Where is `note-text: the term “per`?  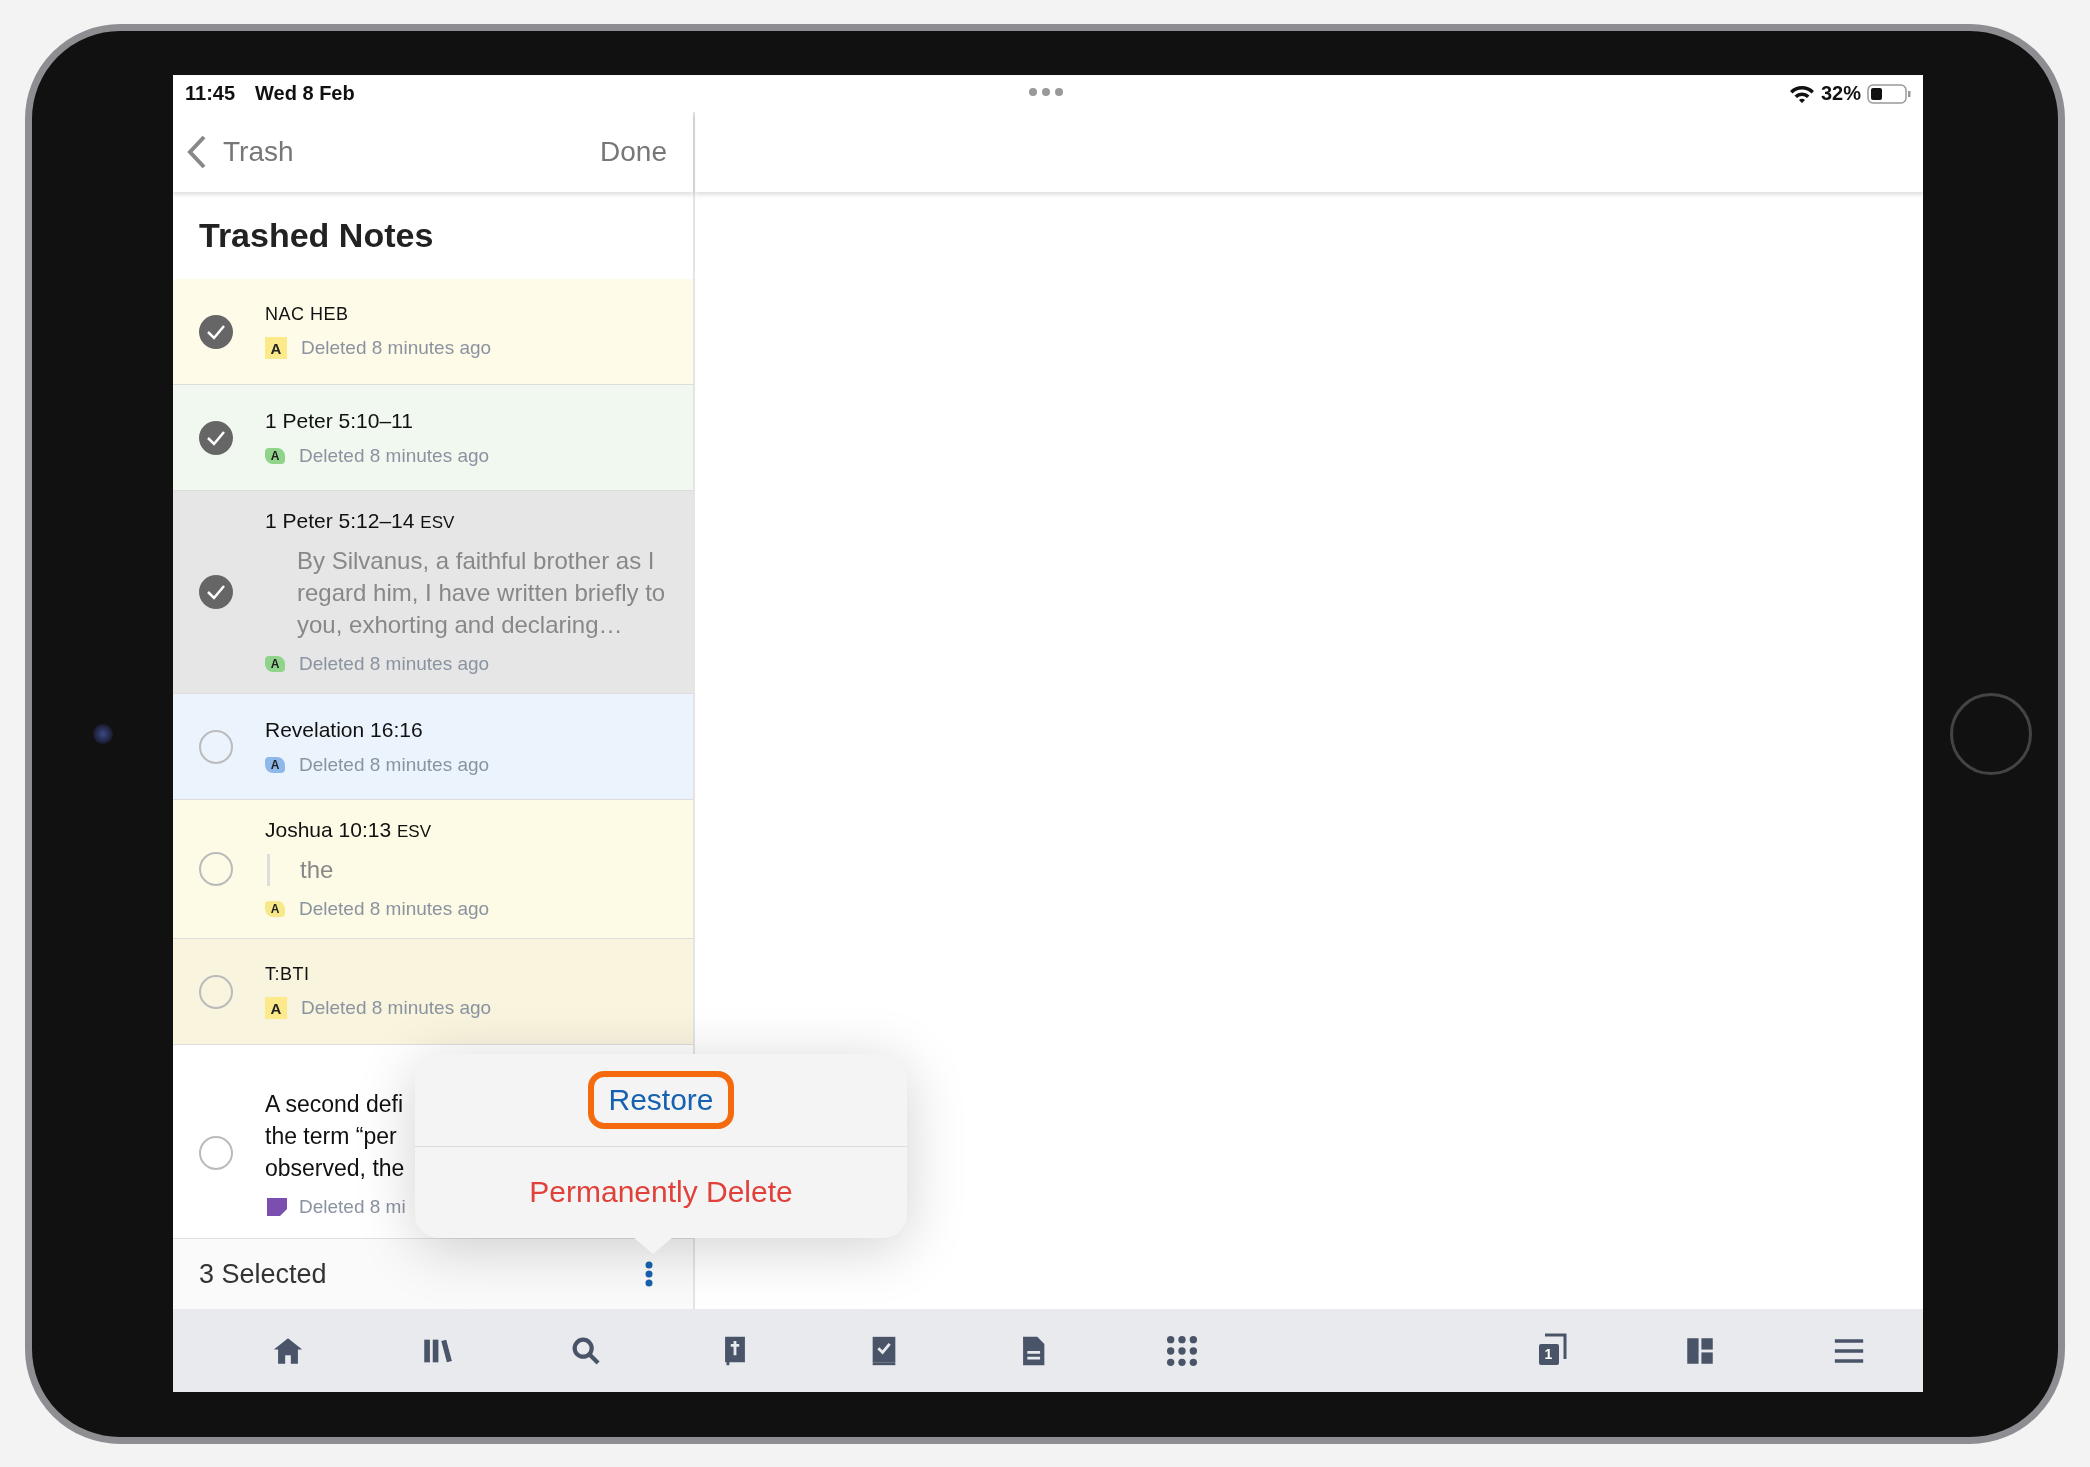 note-text: the term “per is located at coordinates (331, 1136).